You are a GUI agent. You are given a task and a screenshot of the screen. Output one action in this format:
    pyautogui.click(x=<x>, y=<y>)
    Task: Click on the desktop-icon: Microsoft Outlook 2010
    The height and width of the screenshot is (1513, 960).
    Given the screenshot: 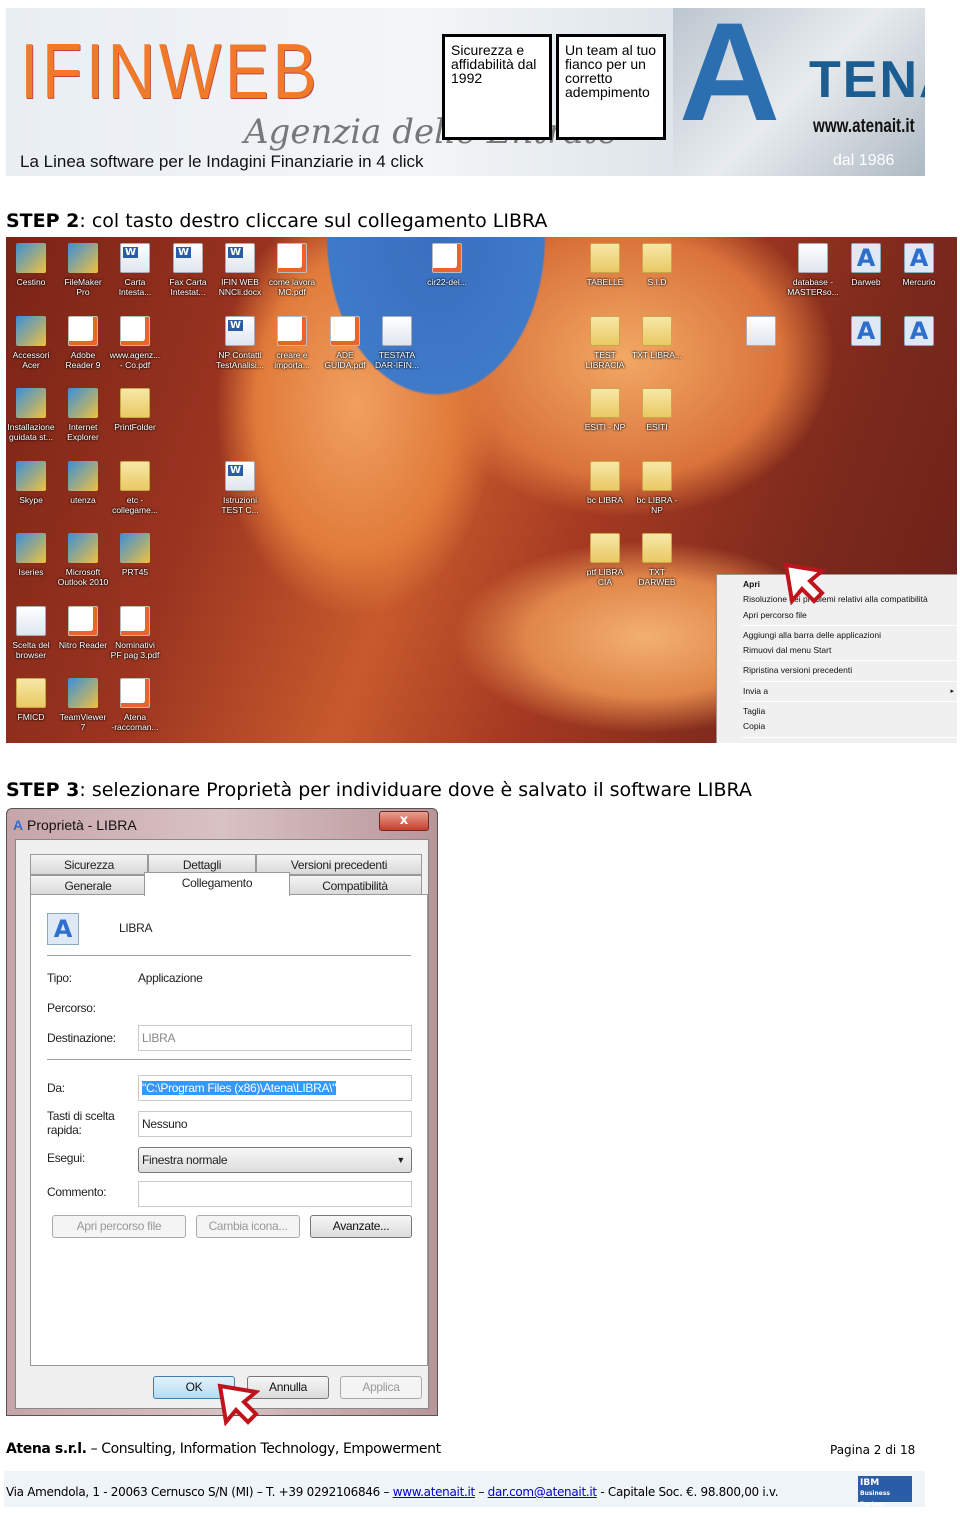 What is the action you would take?
    pyautogui.click(x=83, y=560)
    